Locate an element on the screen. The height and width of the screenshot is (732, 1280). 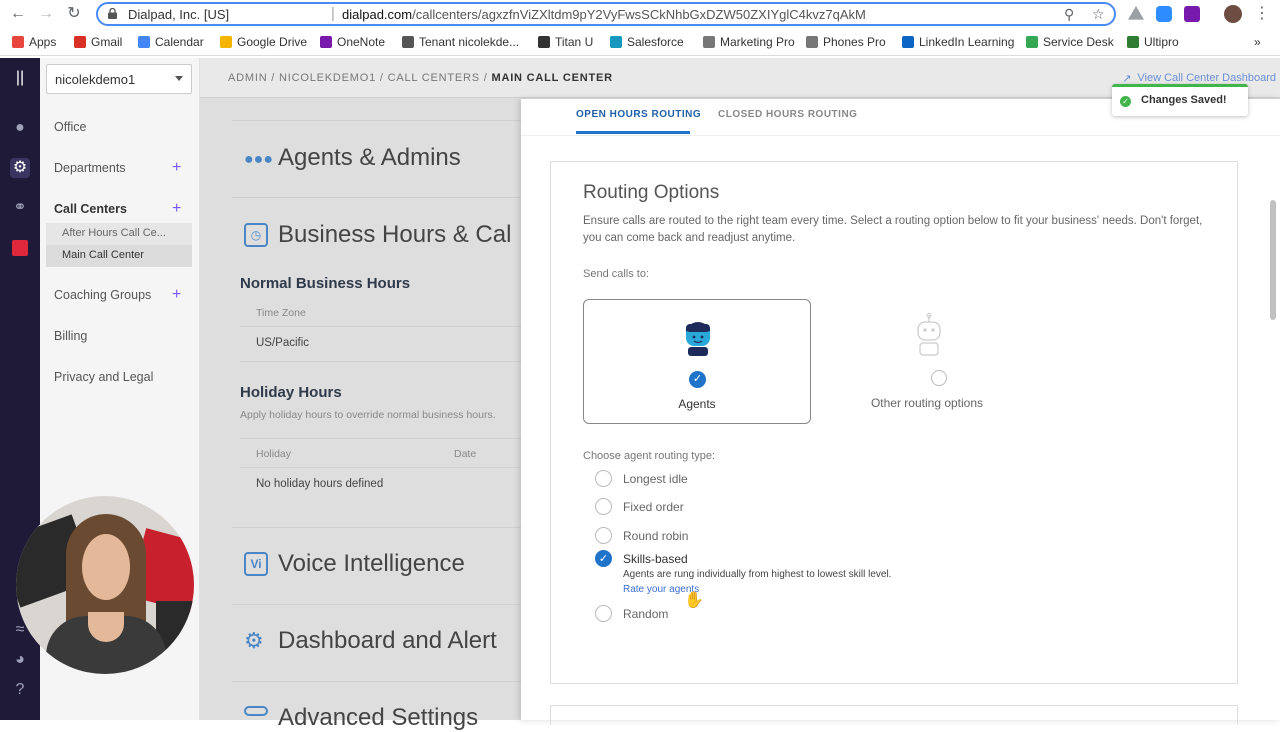
voice-intelligence-title: Voice Intelligence is located at coordinates (371, 564).